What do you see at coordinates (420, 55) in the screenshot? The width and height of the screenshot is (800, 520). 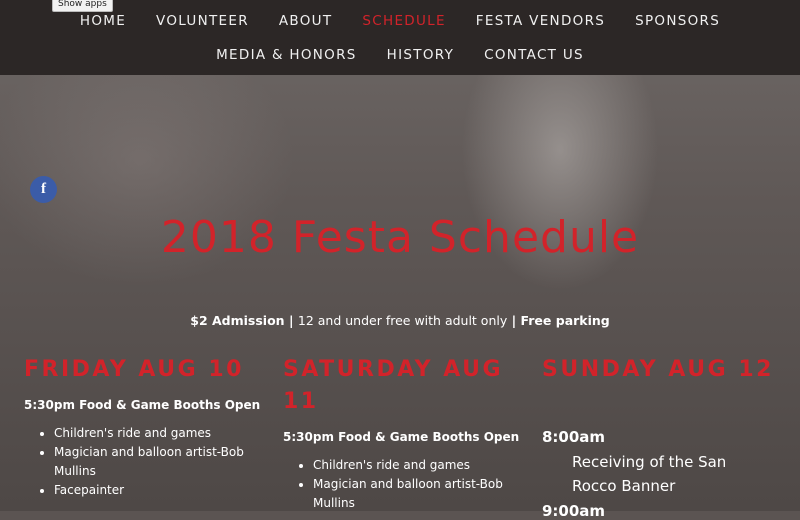 I see `nav-history: HISTORY` at bounding box center [420, 55].